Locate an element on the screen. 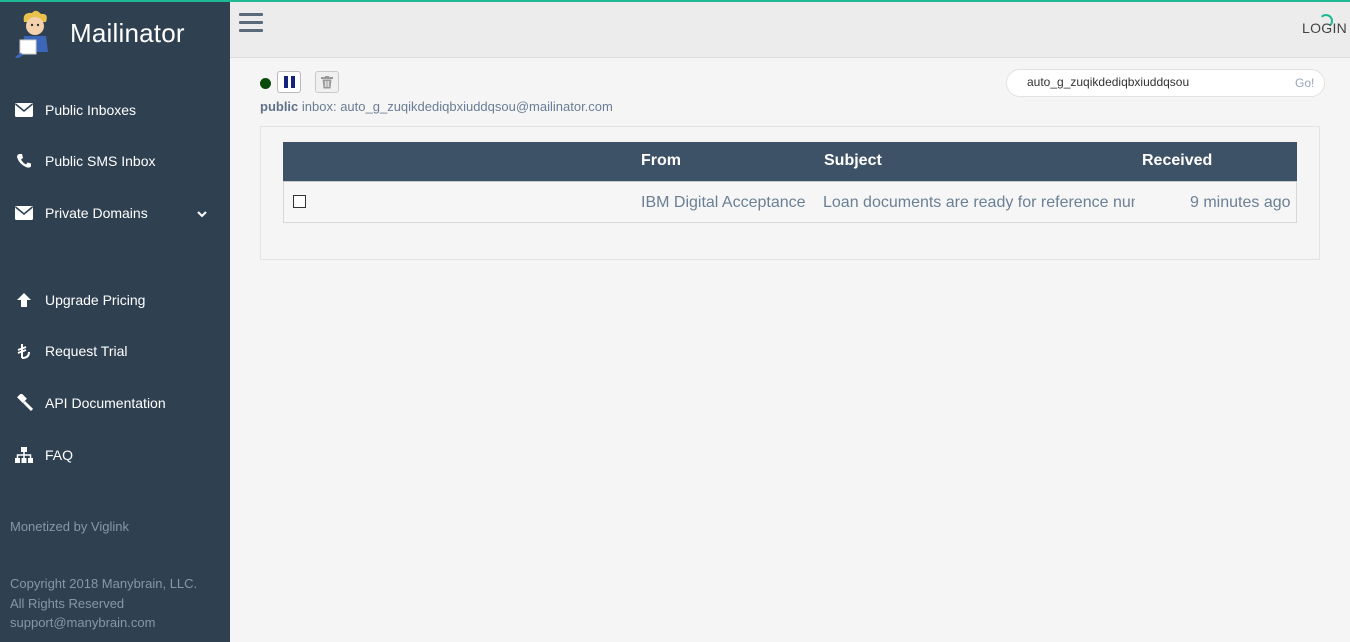  table-header: From Subject Received is located at coordinates (790, 161).